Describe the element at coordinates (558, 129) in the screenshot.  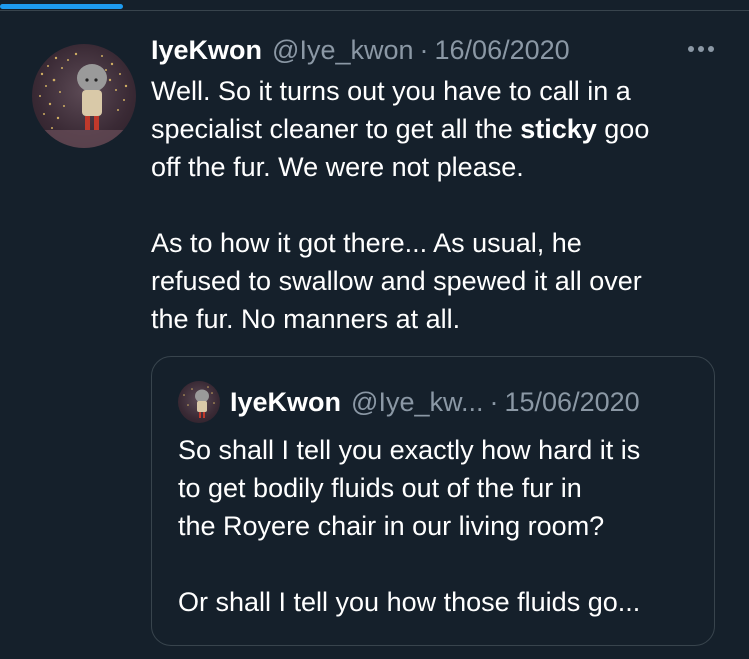
I see `bold-word: sticky` at that location.